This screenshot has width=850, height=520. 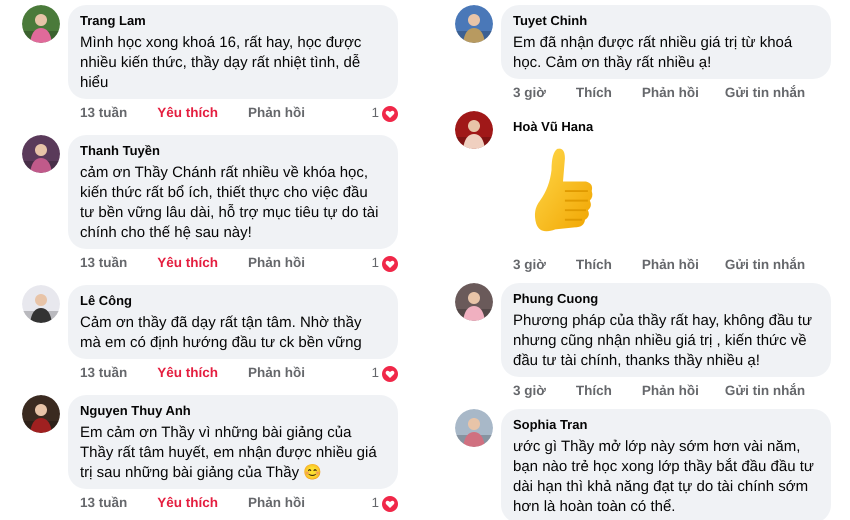 What do you see at coordinates (120, 150) in the screenshot?
I see `author-name: Thanh Tuyền` at bounding box center [120, 150].